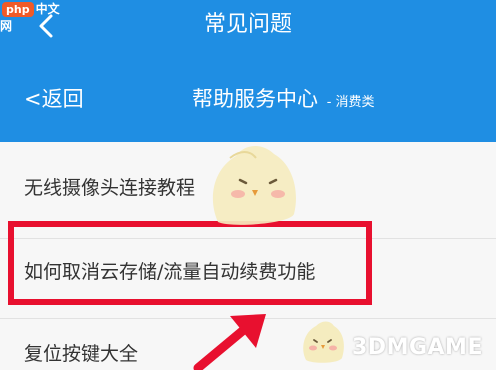  I want to click on help-center-title-text: 帮助服务中心, so click(255, 99).